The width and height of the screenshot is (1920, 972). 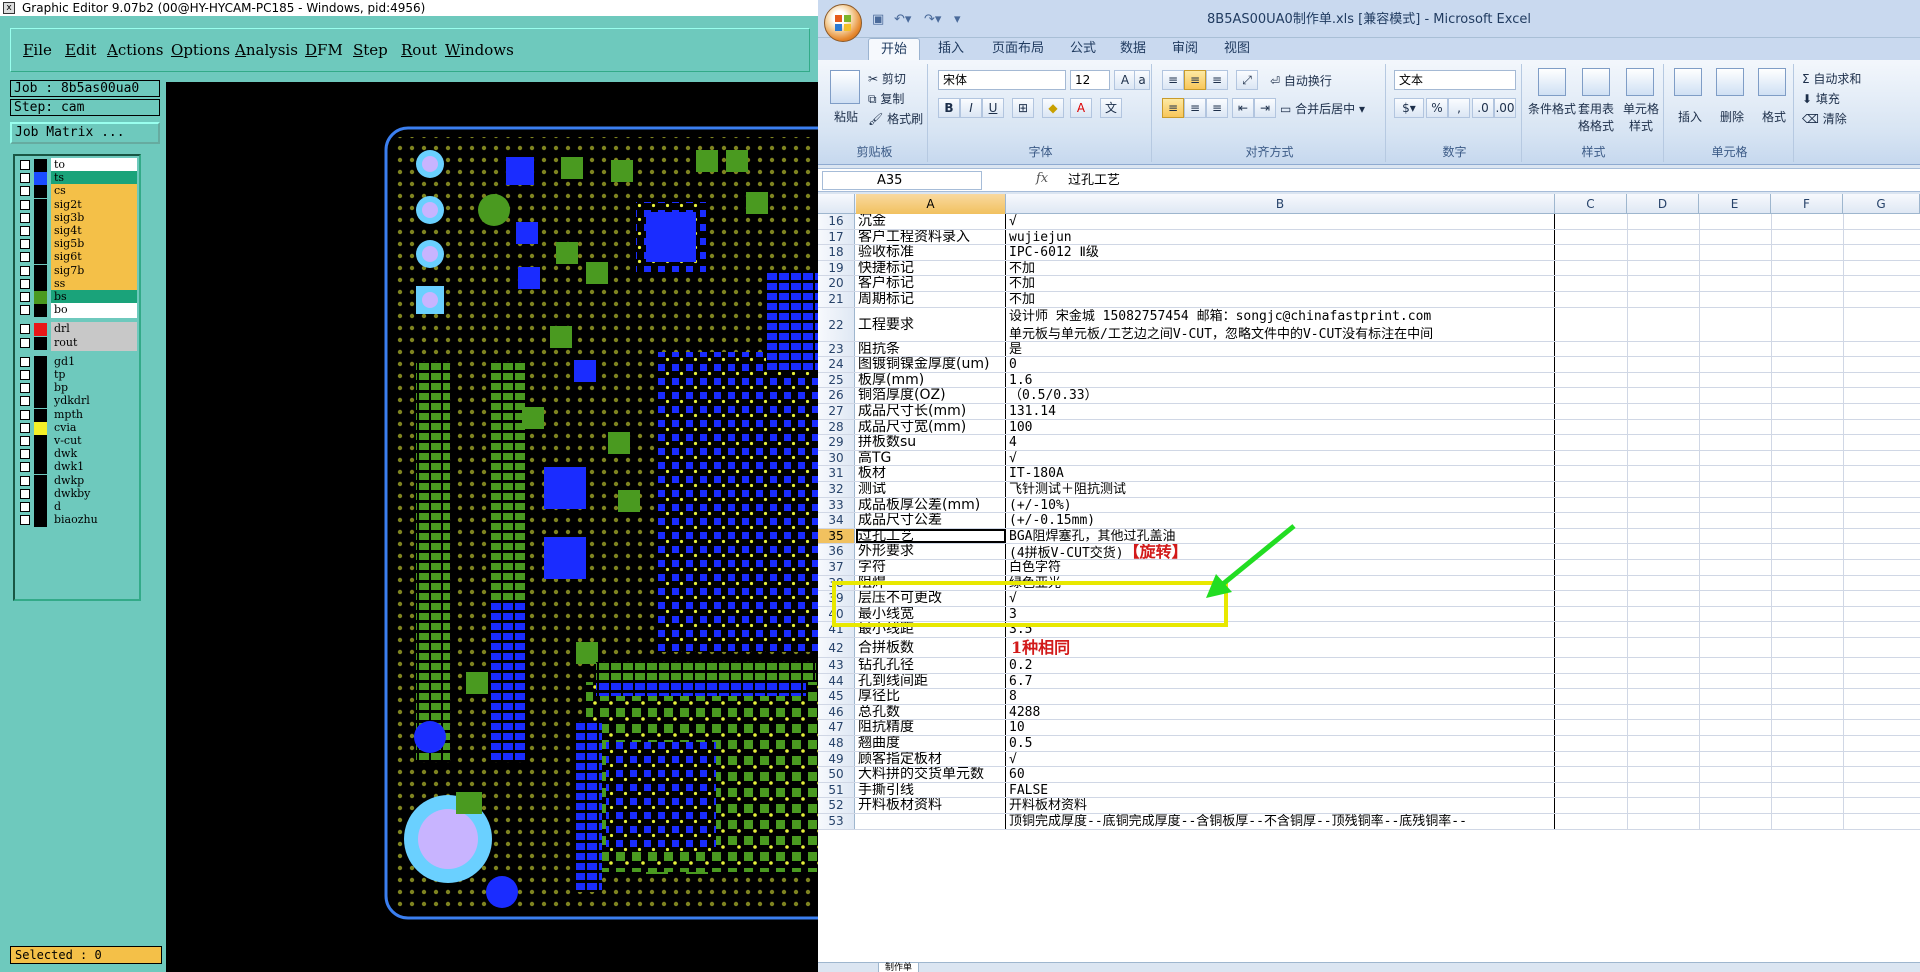 I want to click on merge-center-button: ▭ 合并后居中 ▾, so click(x=1322, y=108).